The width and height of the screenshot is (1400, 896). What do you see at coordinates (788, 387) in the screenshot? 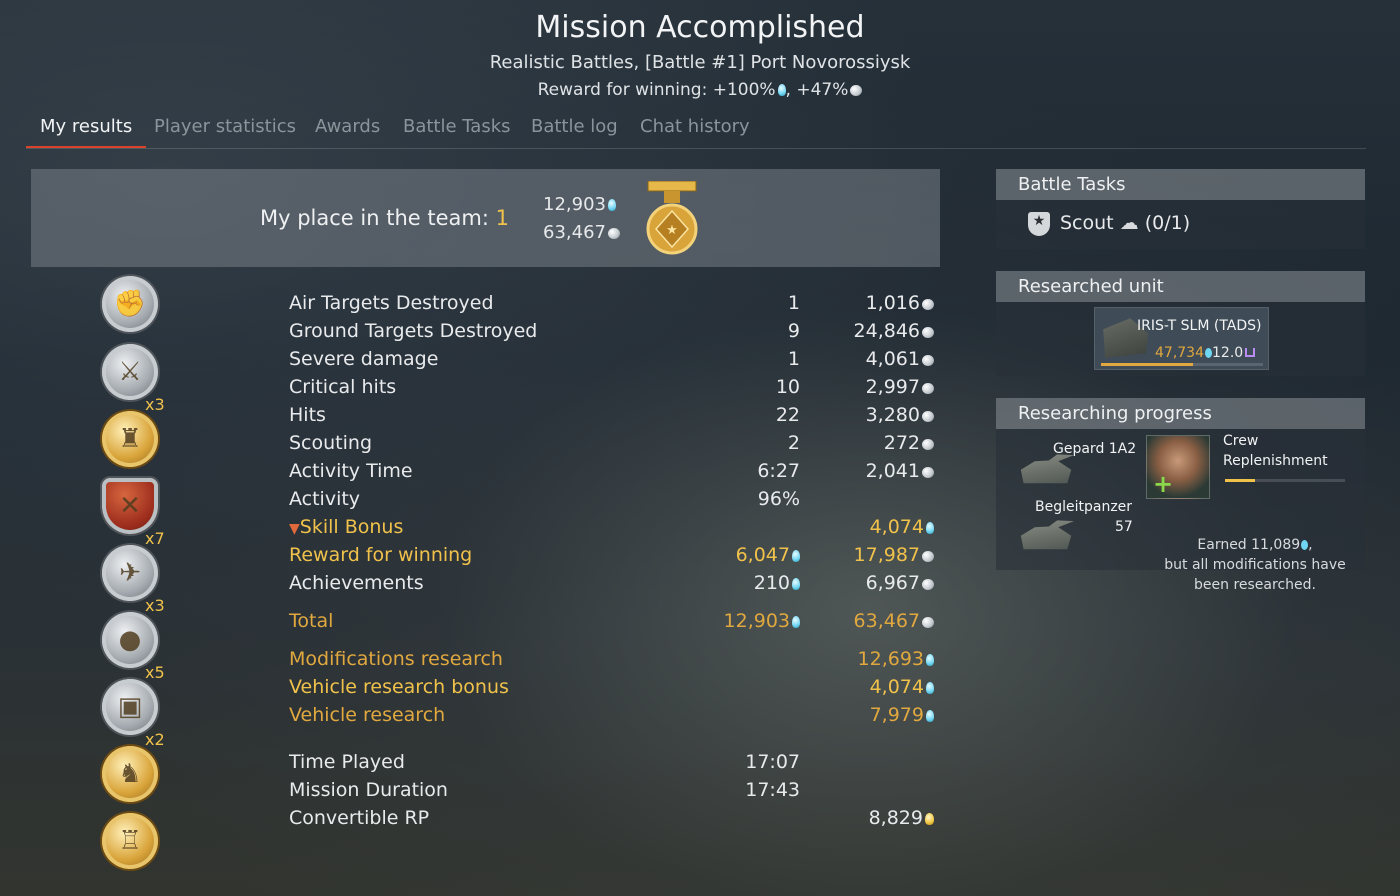
I see `result-value-primary: 10` at bounding box center [788, 387].